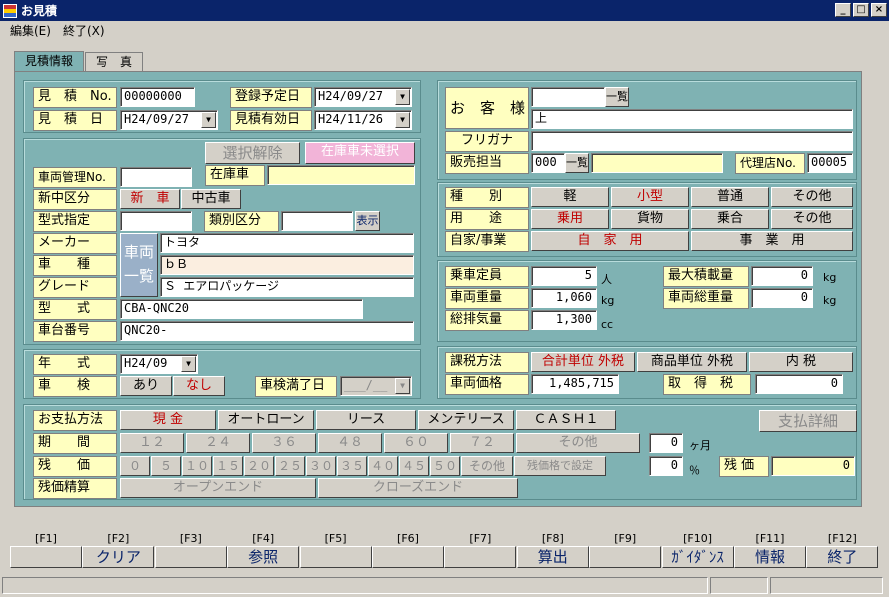  What do you see at coordinates (480, 557) in the screenshot?
I see `fkey-button-f7` at bounding box center [480, 557].